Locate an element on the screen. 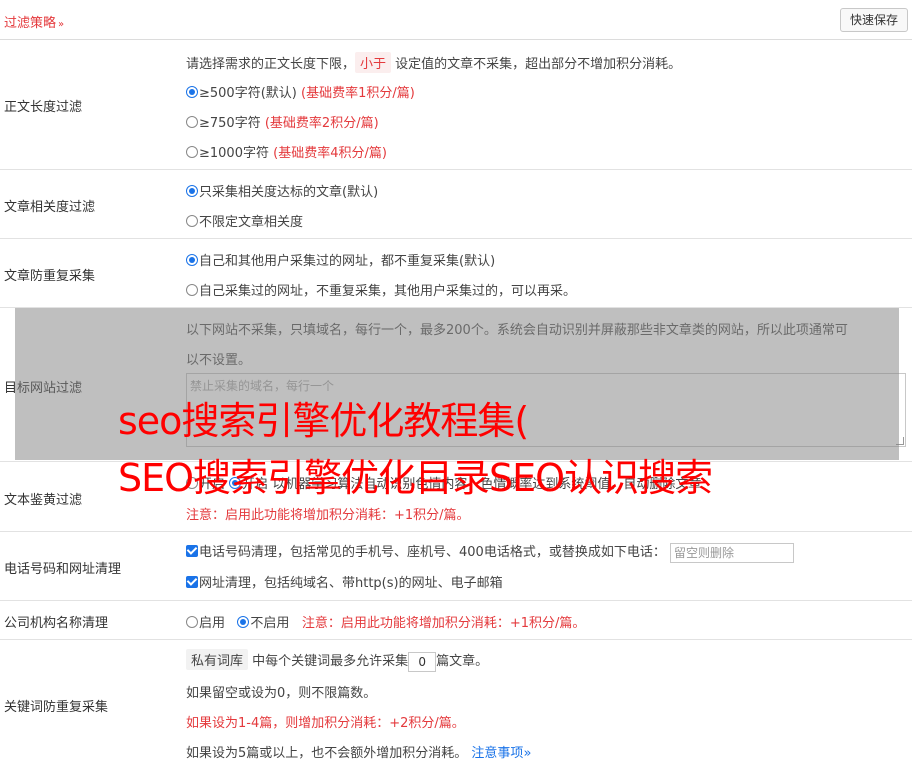  replacement-phone-input: 留空则删除 is located at coordinates (731, 552).